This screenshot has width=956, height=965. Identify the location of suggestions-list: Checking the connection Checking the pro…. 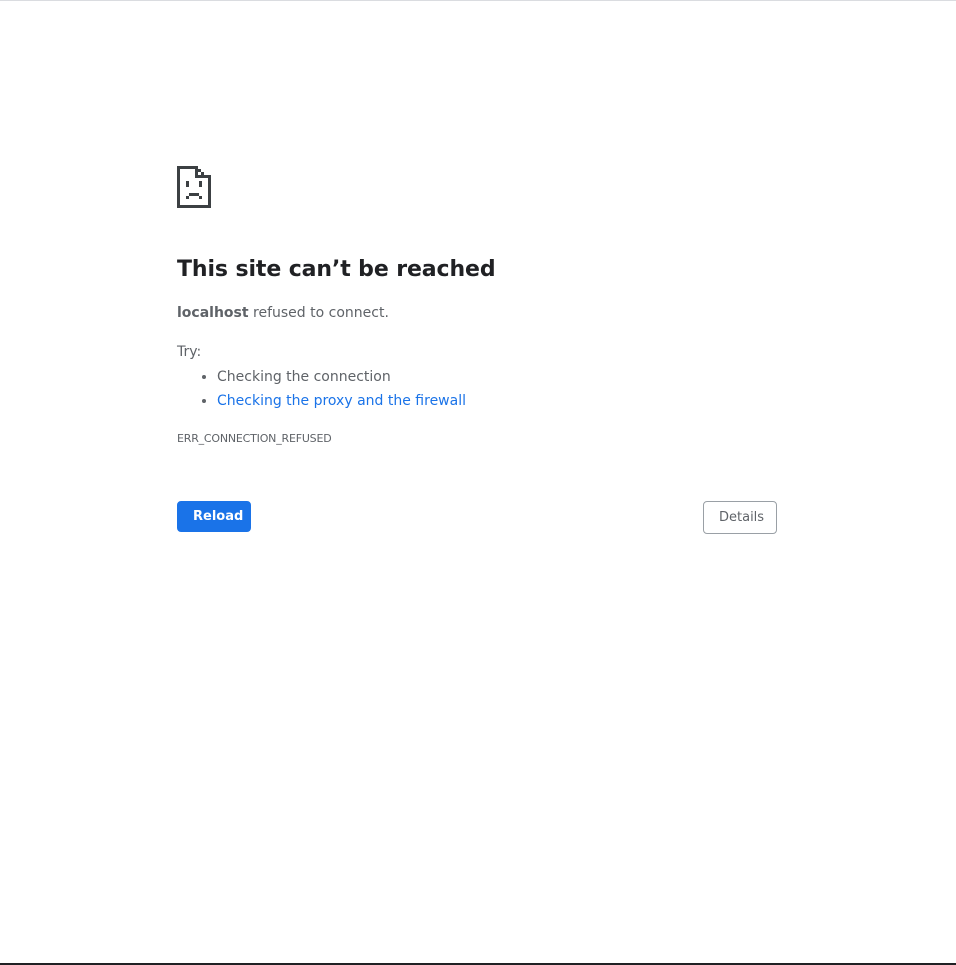
(321, 389).